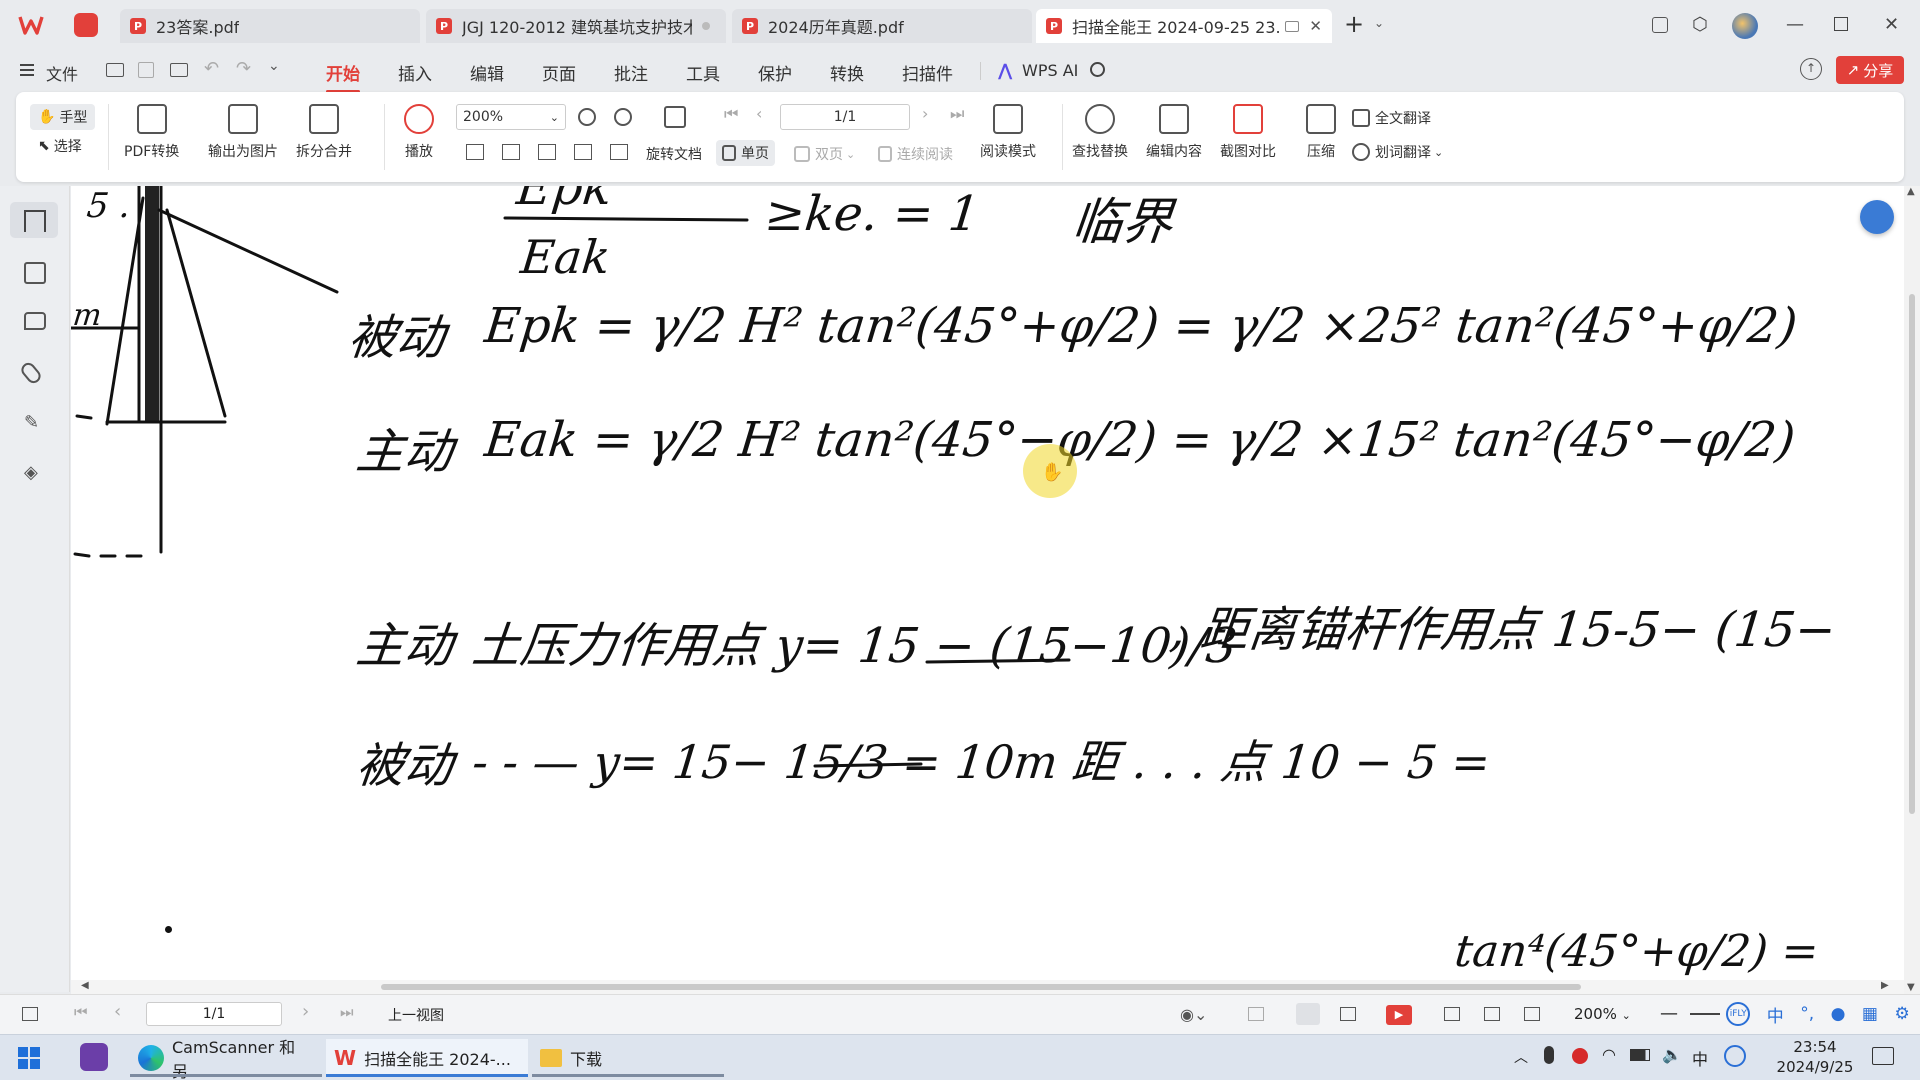 This screenshot has width=1920, height=1080. I want to click on read-mode-button: 阅读模式, so click(1008, 132).